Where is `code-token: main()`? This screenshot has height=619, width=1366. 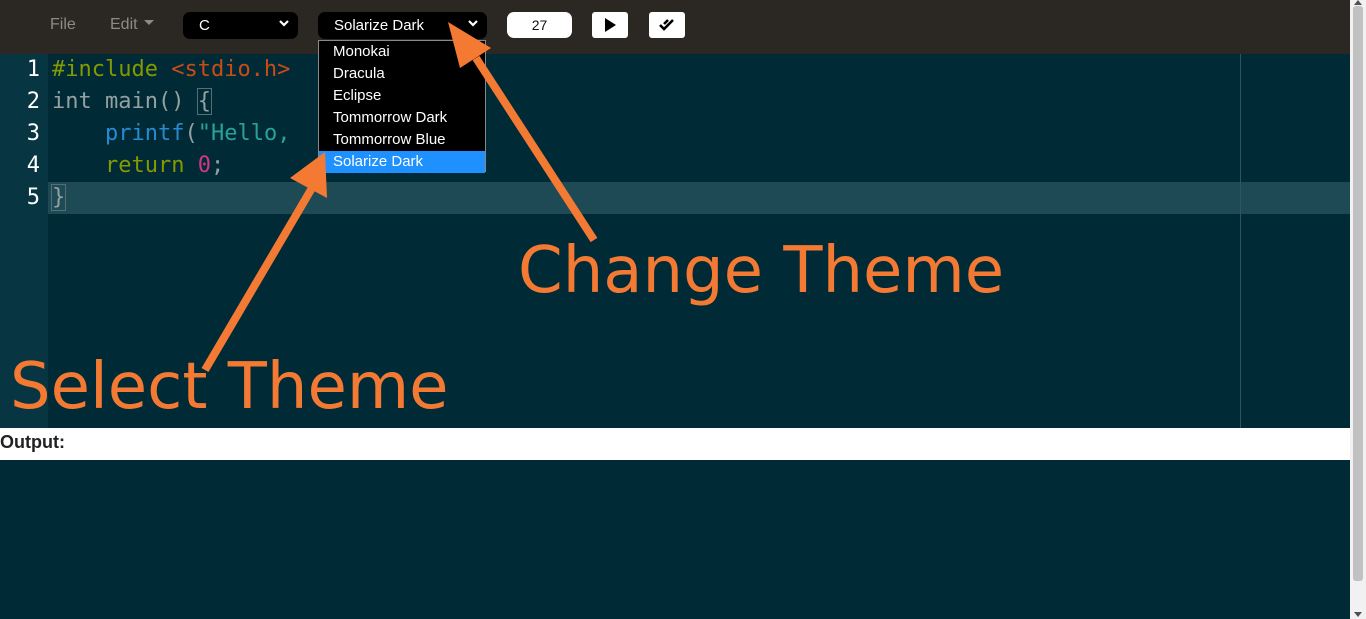
code-token: main() is located at coordinates (144, 101).